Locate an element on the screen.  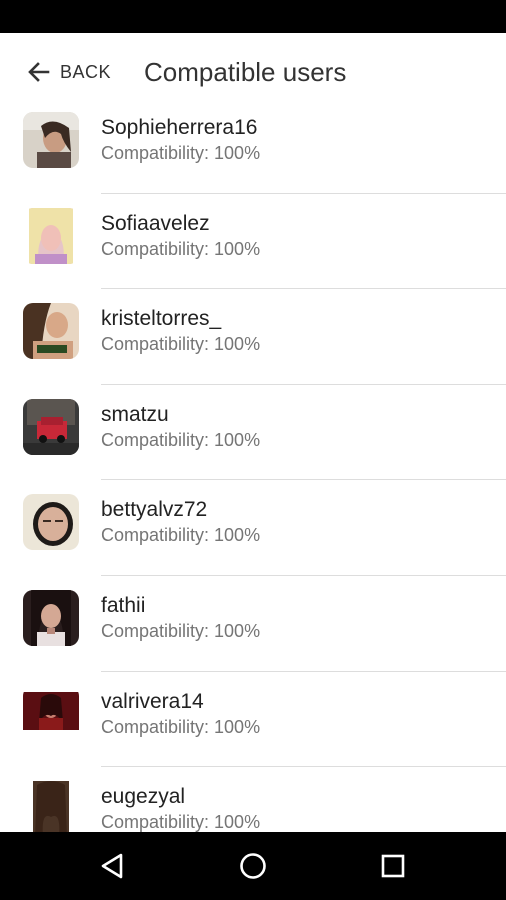
username: smatzu is located at coordinates (135, 414).